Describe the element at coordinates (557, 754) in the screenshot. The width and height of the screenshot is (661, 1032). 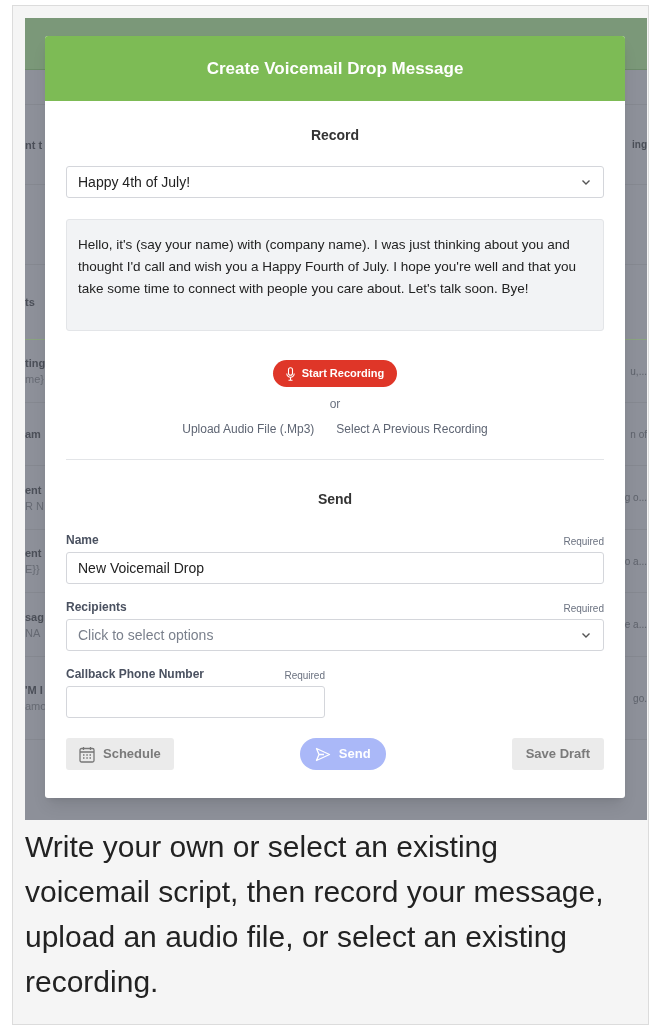
I see `save-draft-button: Save Draft` at that location.